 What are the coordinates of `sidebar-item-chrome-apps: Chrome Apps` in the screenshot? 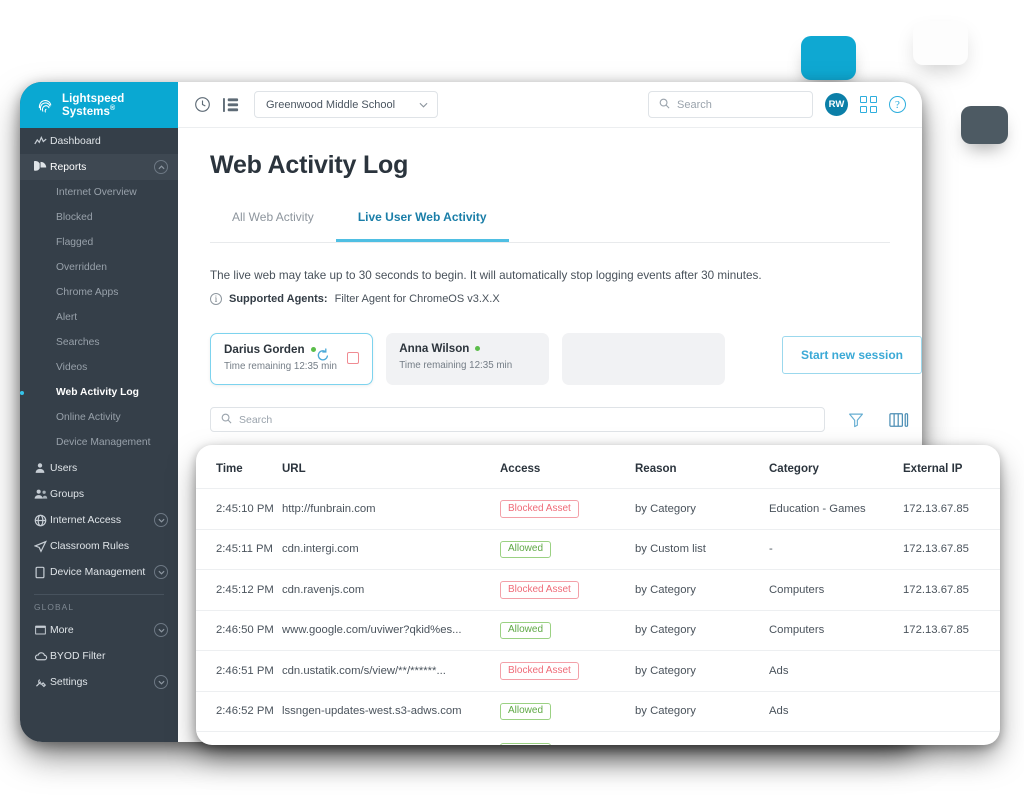 It's located at (99, 292).